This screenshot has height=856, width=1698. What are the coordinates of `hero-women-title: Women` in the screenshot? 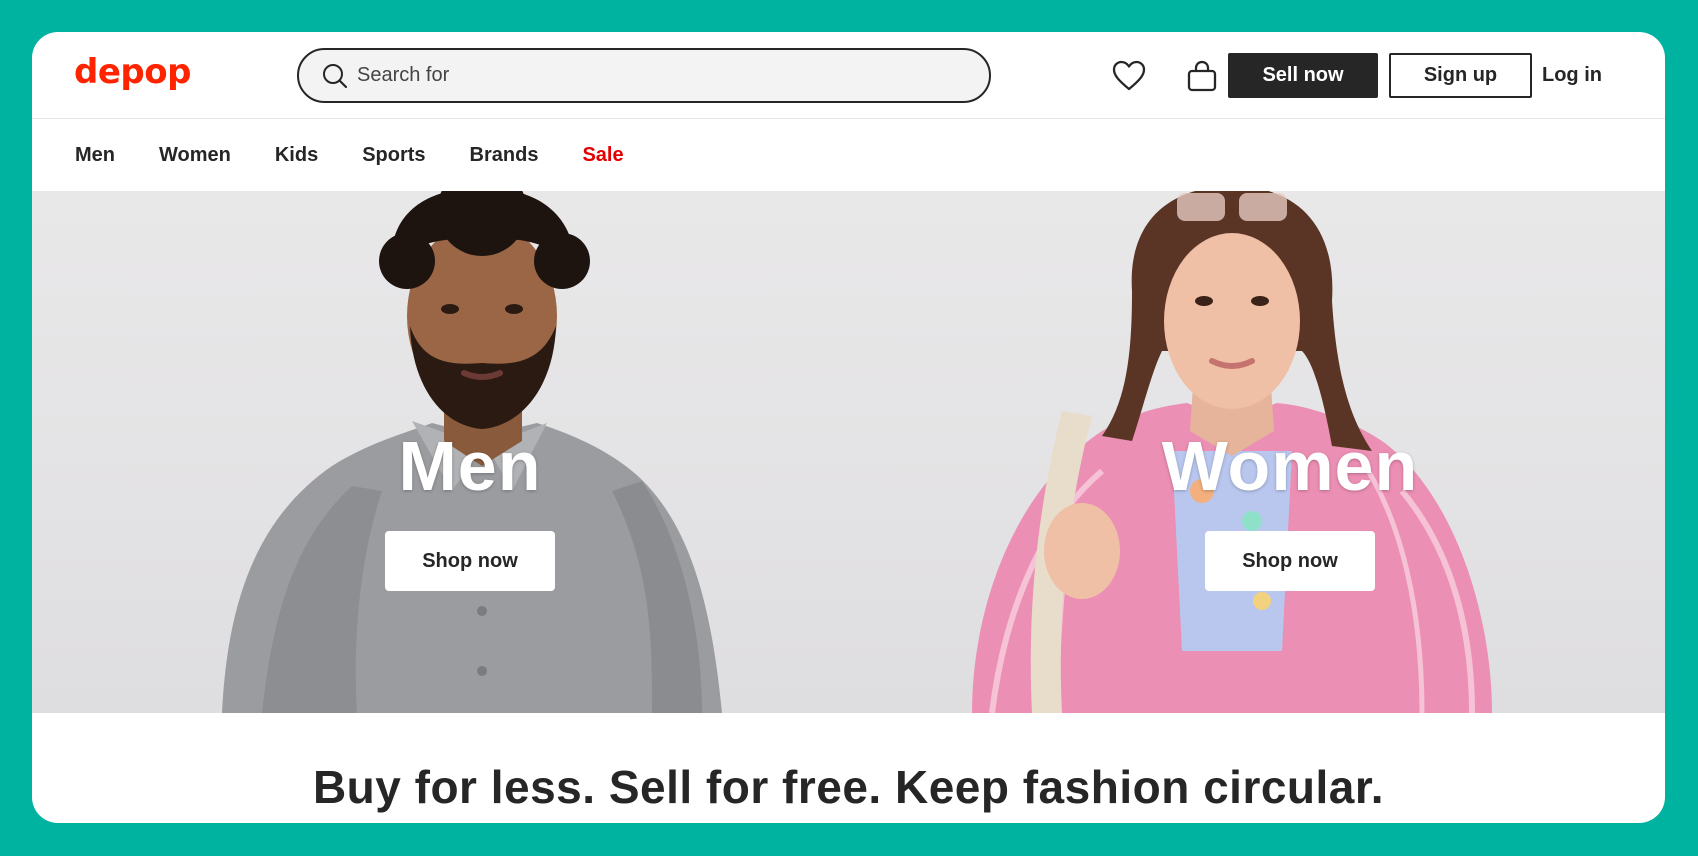 It's located at (1290, 466).